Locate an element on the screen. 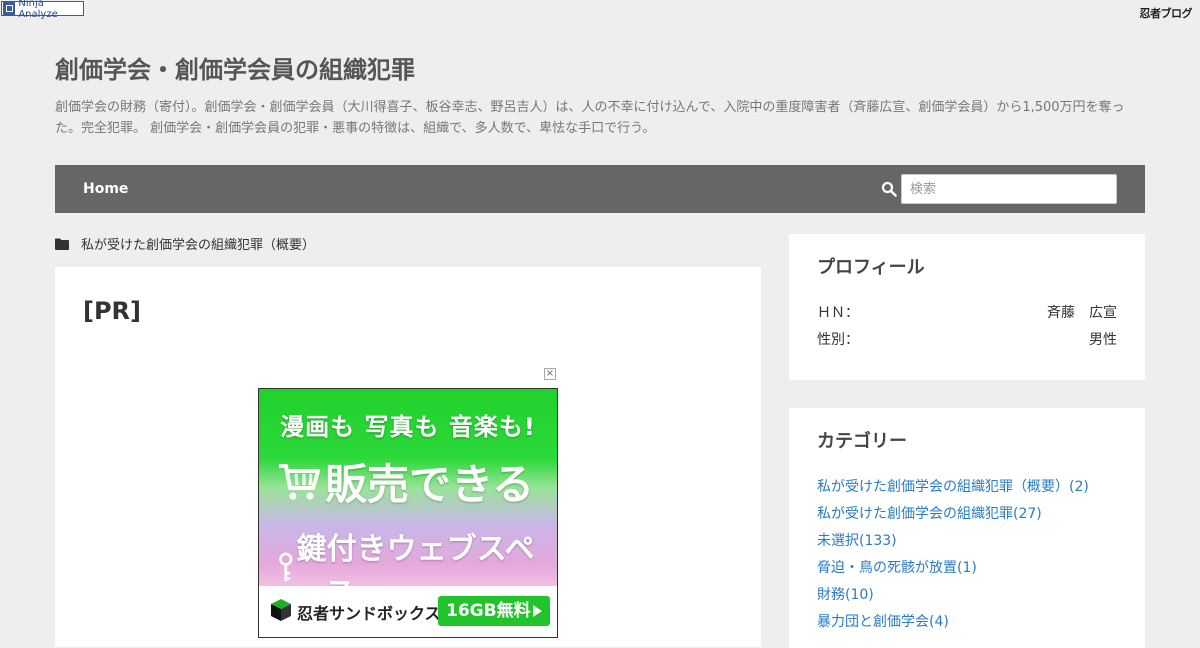 Image resolution: width=1200 pixels, height=648 pixels. ninja-analyze-icon is located at coordinates (9, 8).